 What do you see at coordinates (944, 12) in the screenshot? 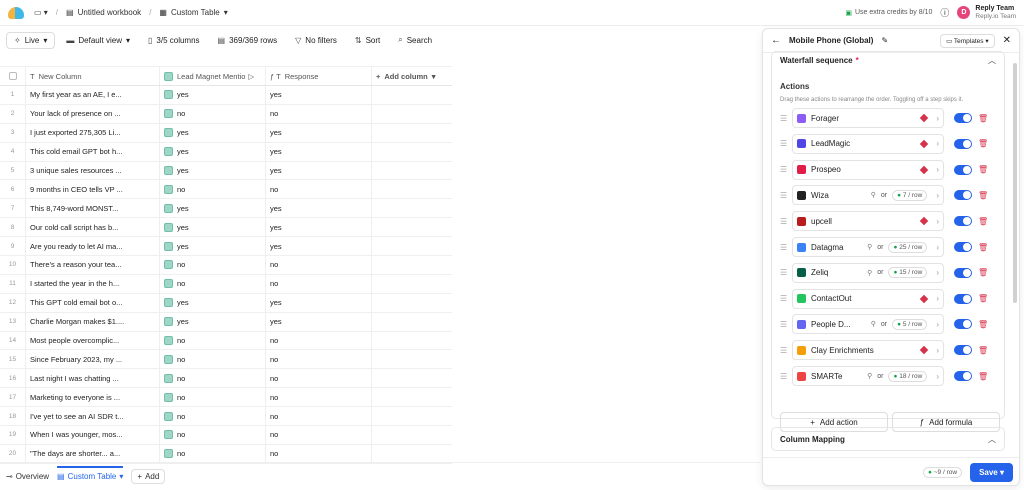
I see `help-icon: ⓘ` at bounding box center [944, 12].